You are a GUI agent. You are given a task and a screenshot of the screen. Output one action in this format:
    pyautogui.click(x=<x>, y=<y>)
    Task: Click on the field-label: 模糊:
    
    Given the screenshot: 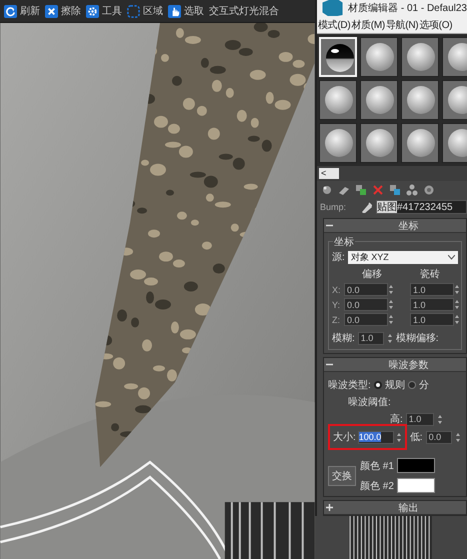 What is the action you would take?
    pyautogui.click(x=343, y=338)
    